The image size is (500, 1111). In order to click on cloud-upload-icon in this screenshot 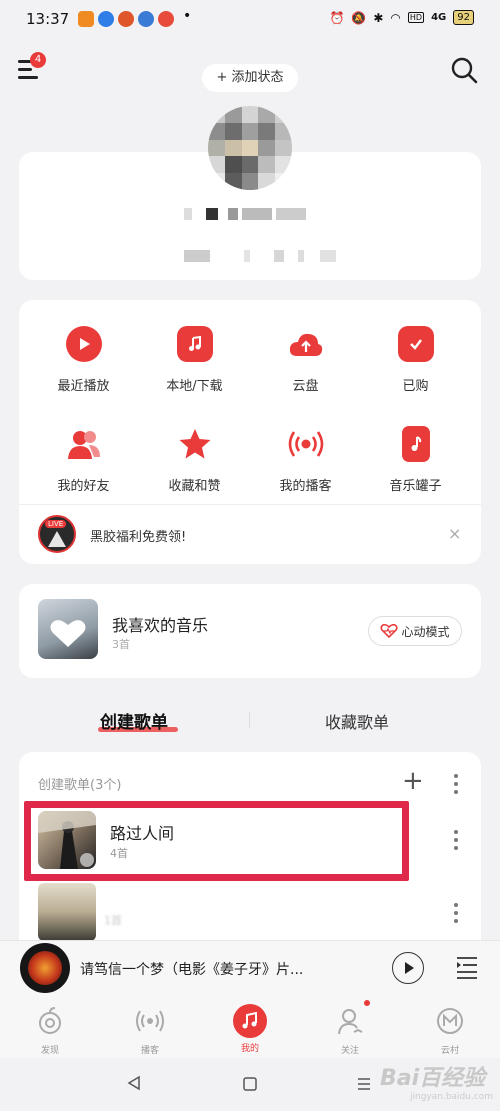, I will do `click(306, 344)`.